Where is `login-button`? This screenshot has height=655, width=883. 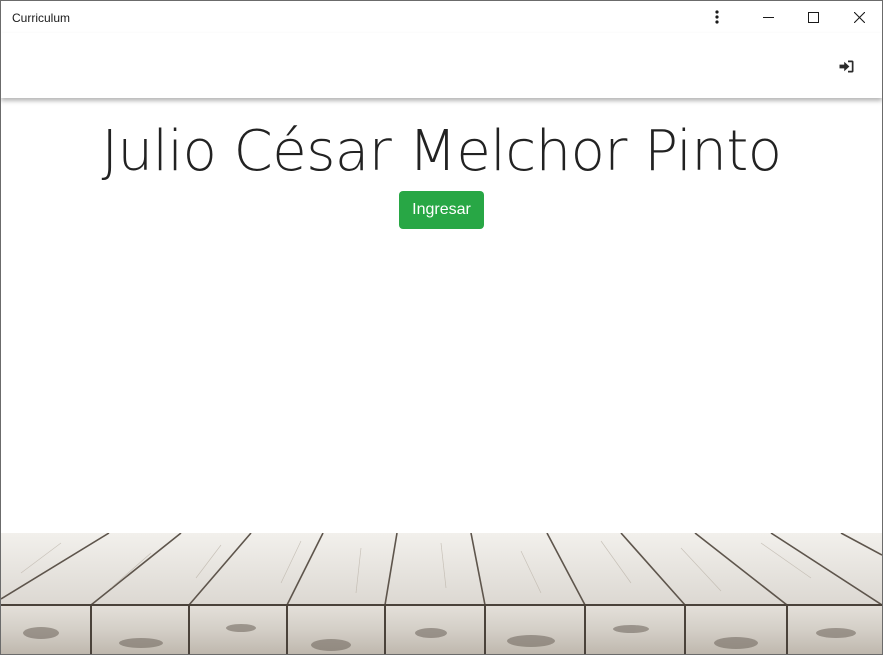
login-button is located at coordinates (846, 66).